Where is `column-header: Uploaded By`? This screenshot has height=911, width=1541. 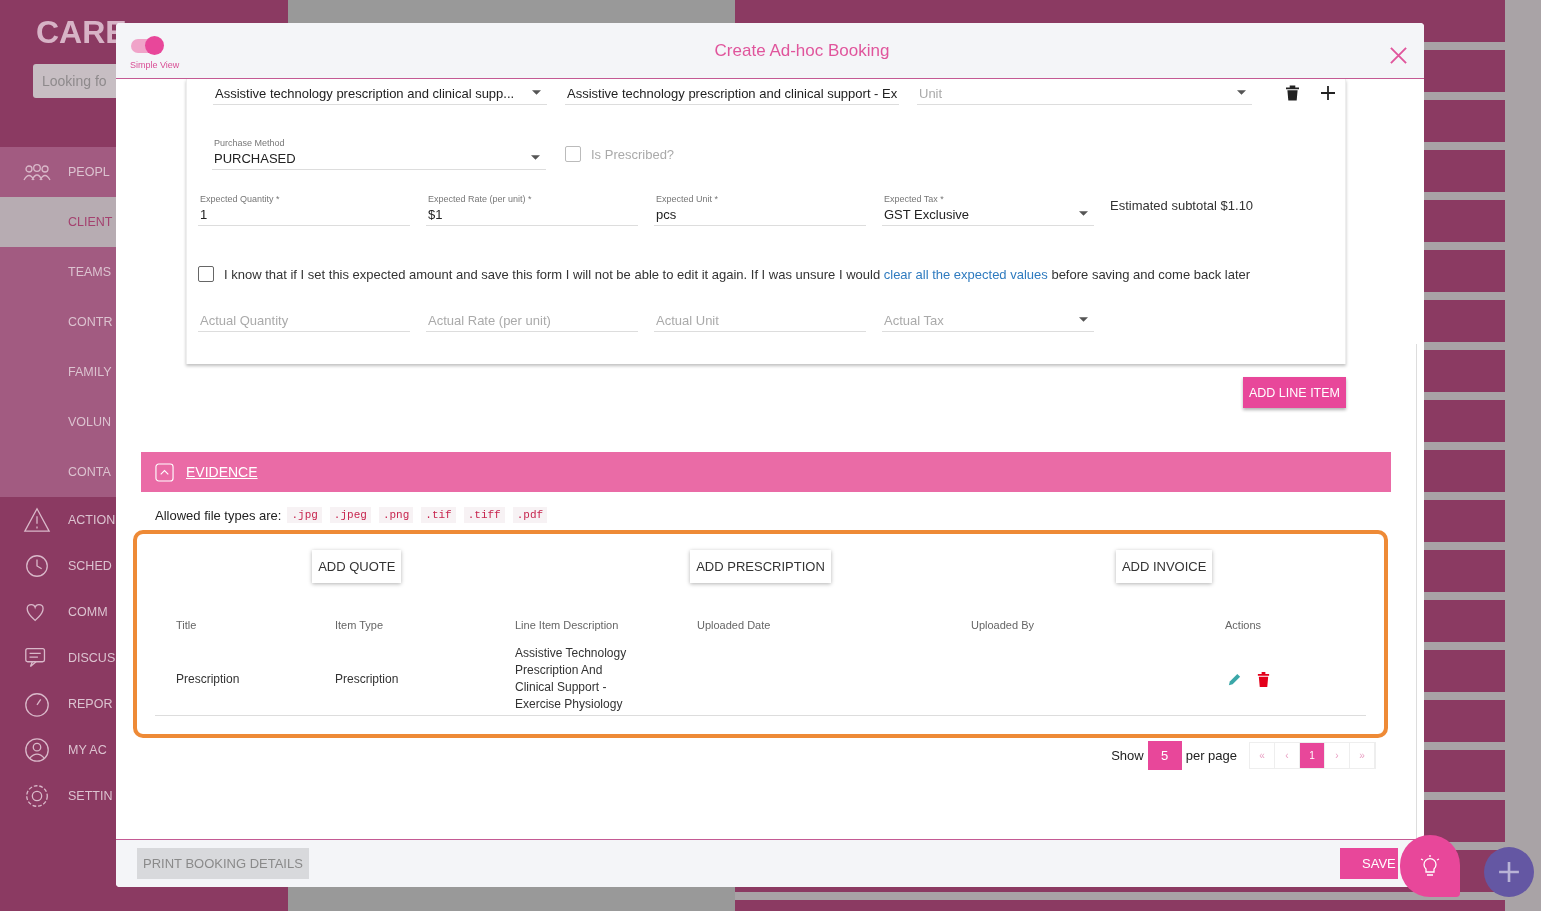
column-header: Uploaded By is located at coordinates (1003, 625).